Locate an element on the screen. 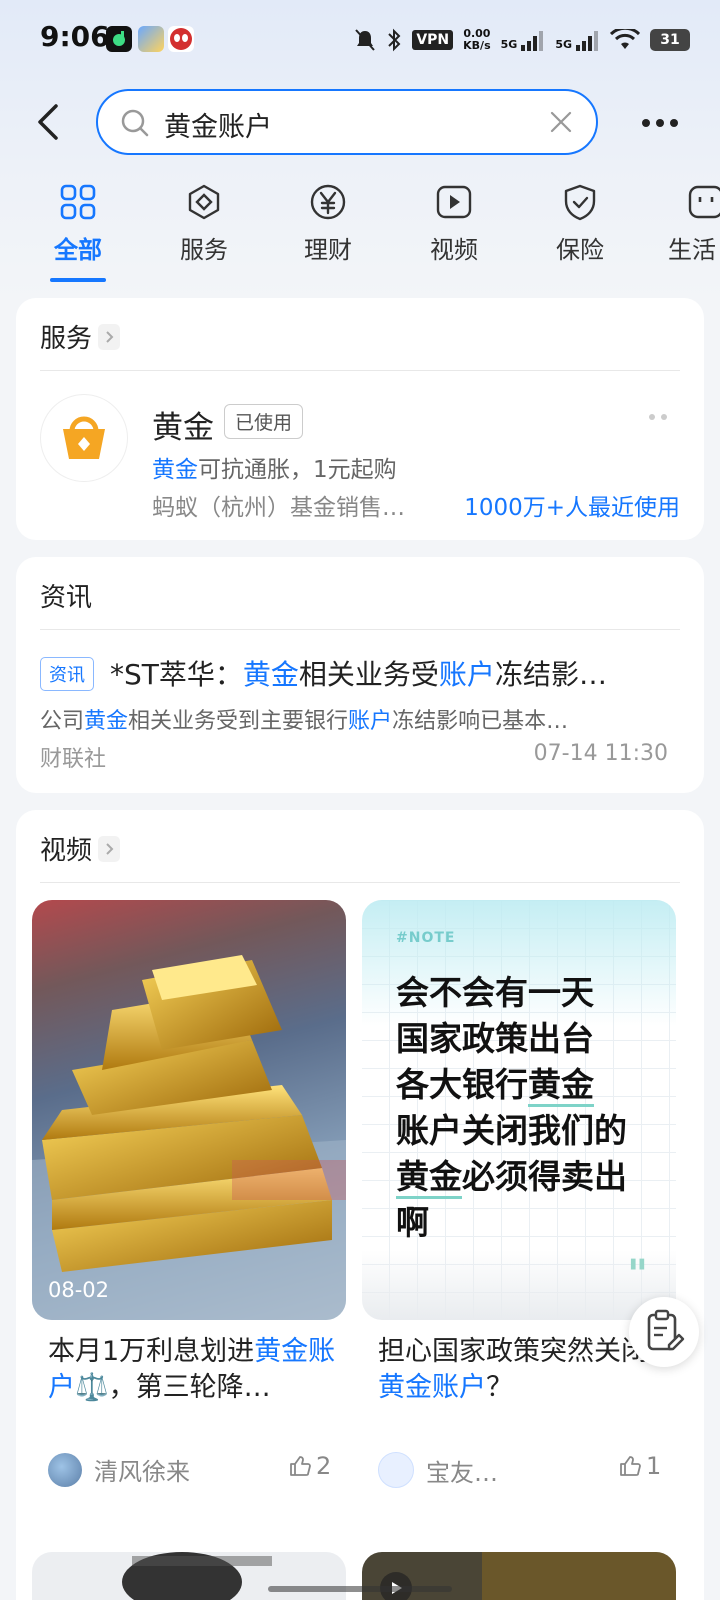 Image resolution: width=720 pixels, height=1600 pixels. floating-note-button is located at coordinates (664, 1332).